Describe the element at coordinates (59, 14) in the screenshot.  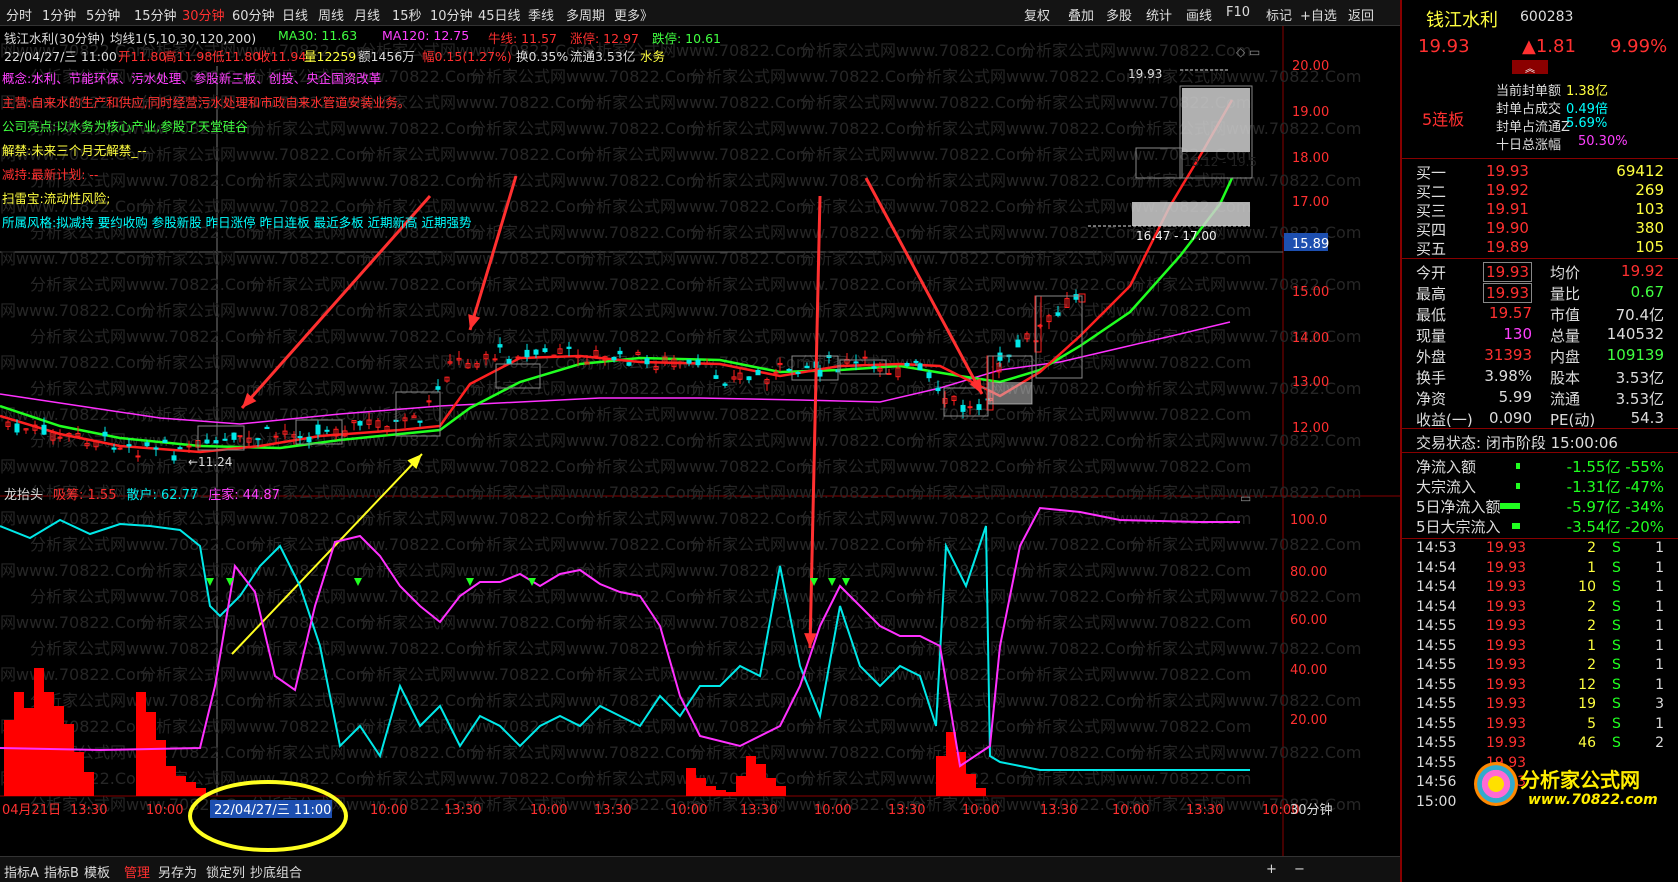
I see `tab-period-1: 1分钟` at that location.